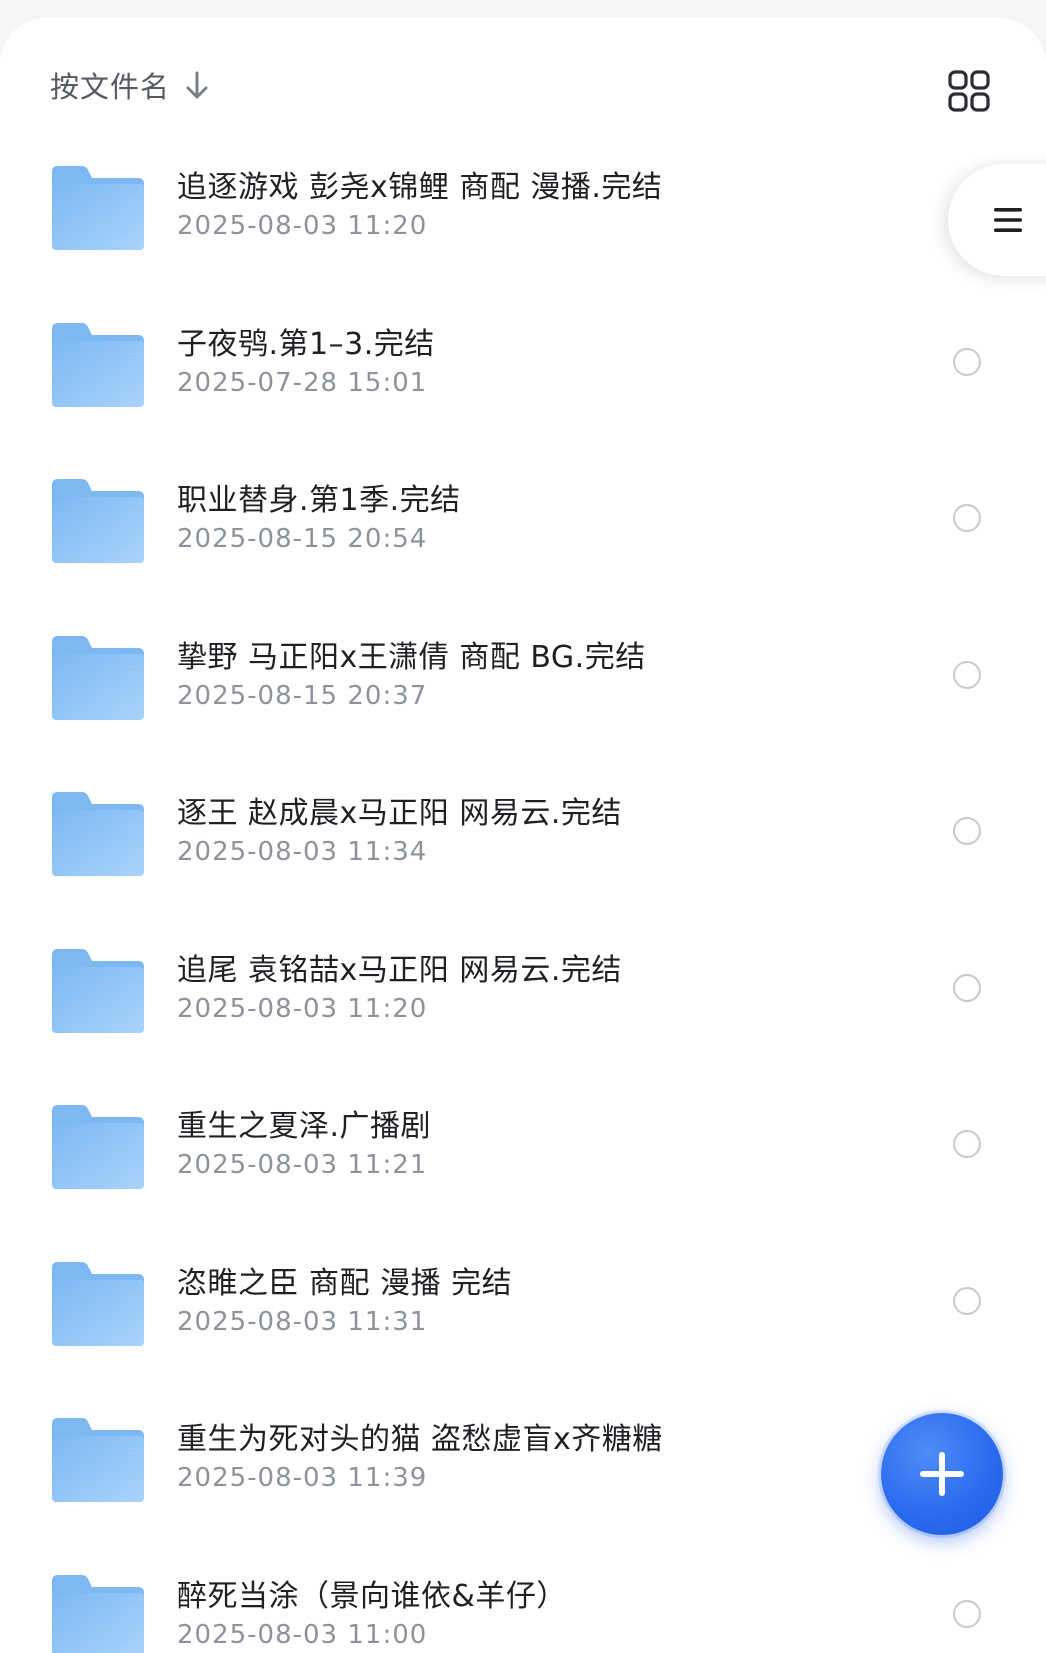 The image size is (1046, 1653). Describe the element at coordinates (302, 1478) in the screenshot. I see `file-date: 2025-08-03 11:39` at that location.